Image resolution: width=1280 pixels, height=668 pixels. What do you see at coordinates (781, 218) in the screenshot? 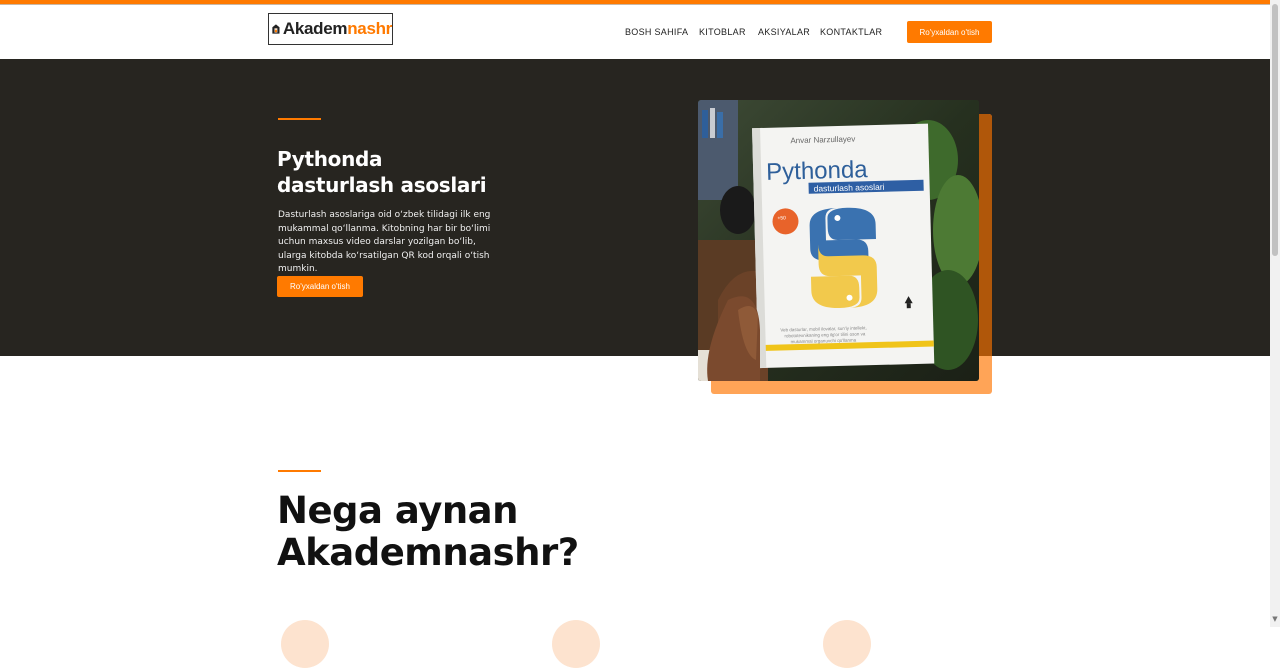
I see `svg-text: +50` at bounding box center [781, 218].